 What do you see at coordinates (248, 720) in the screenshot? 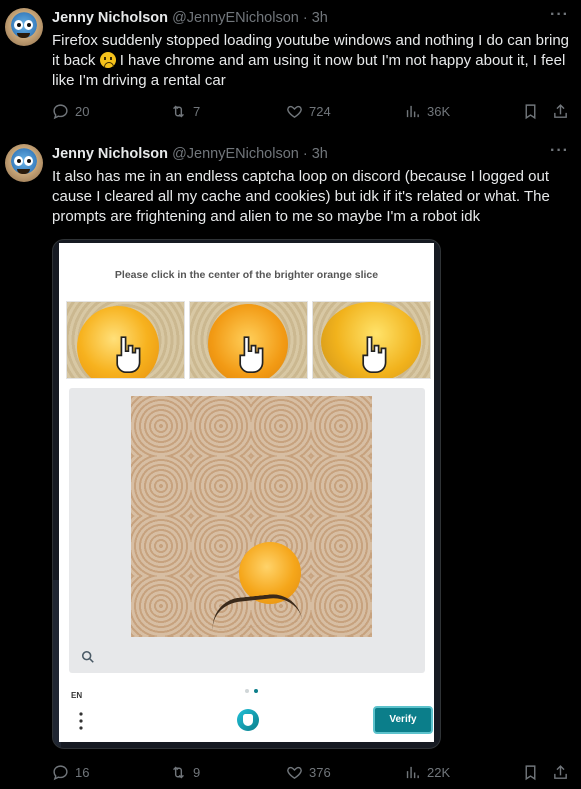
I see `hcaptcha-logo-icon` at bounding box center [248, 720].